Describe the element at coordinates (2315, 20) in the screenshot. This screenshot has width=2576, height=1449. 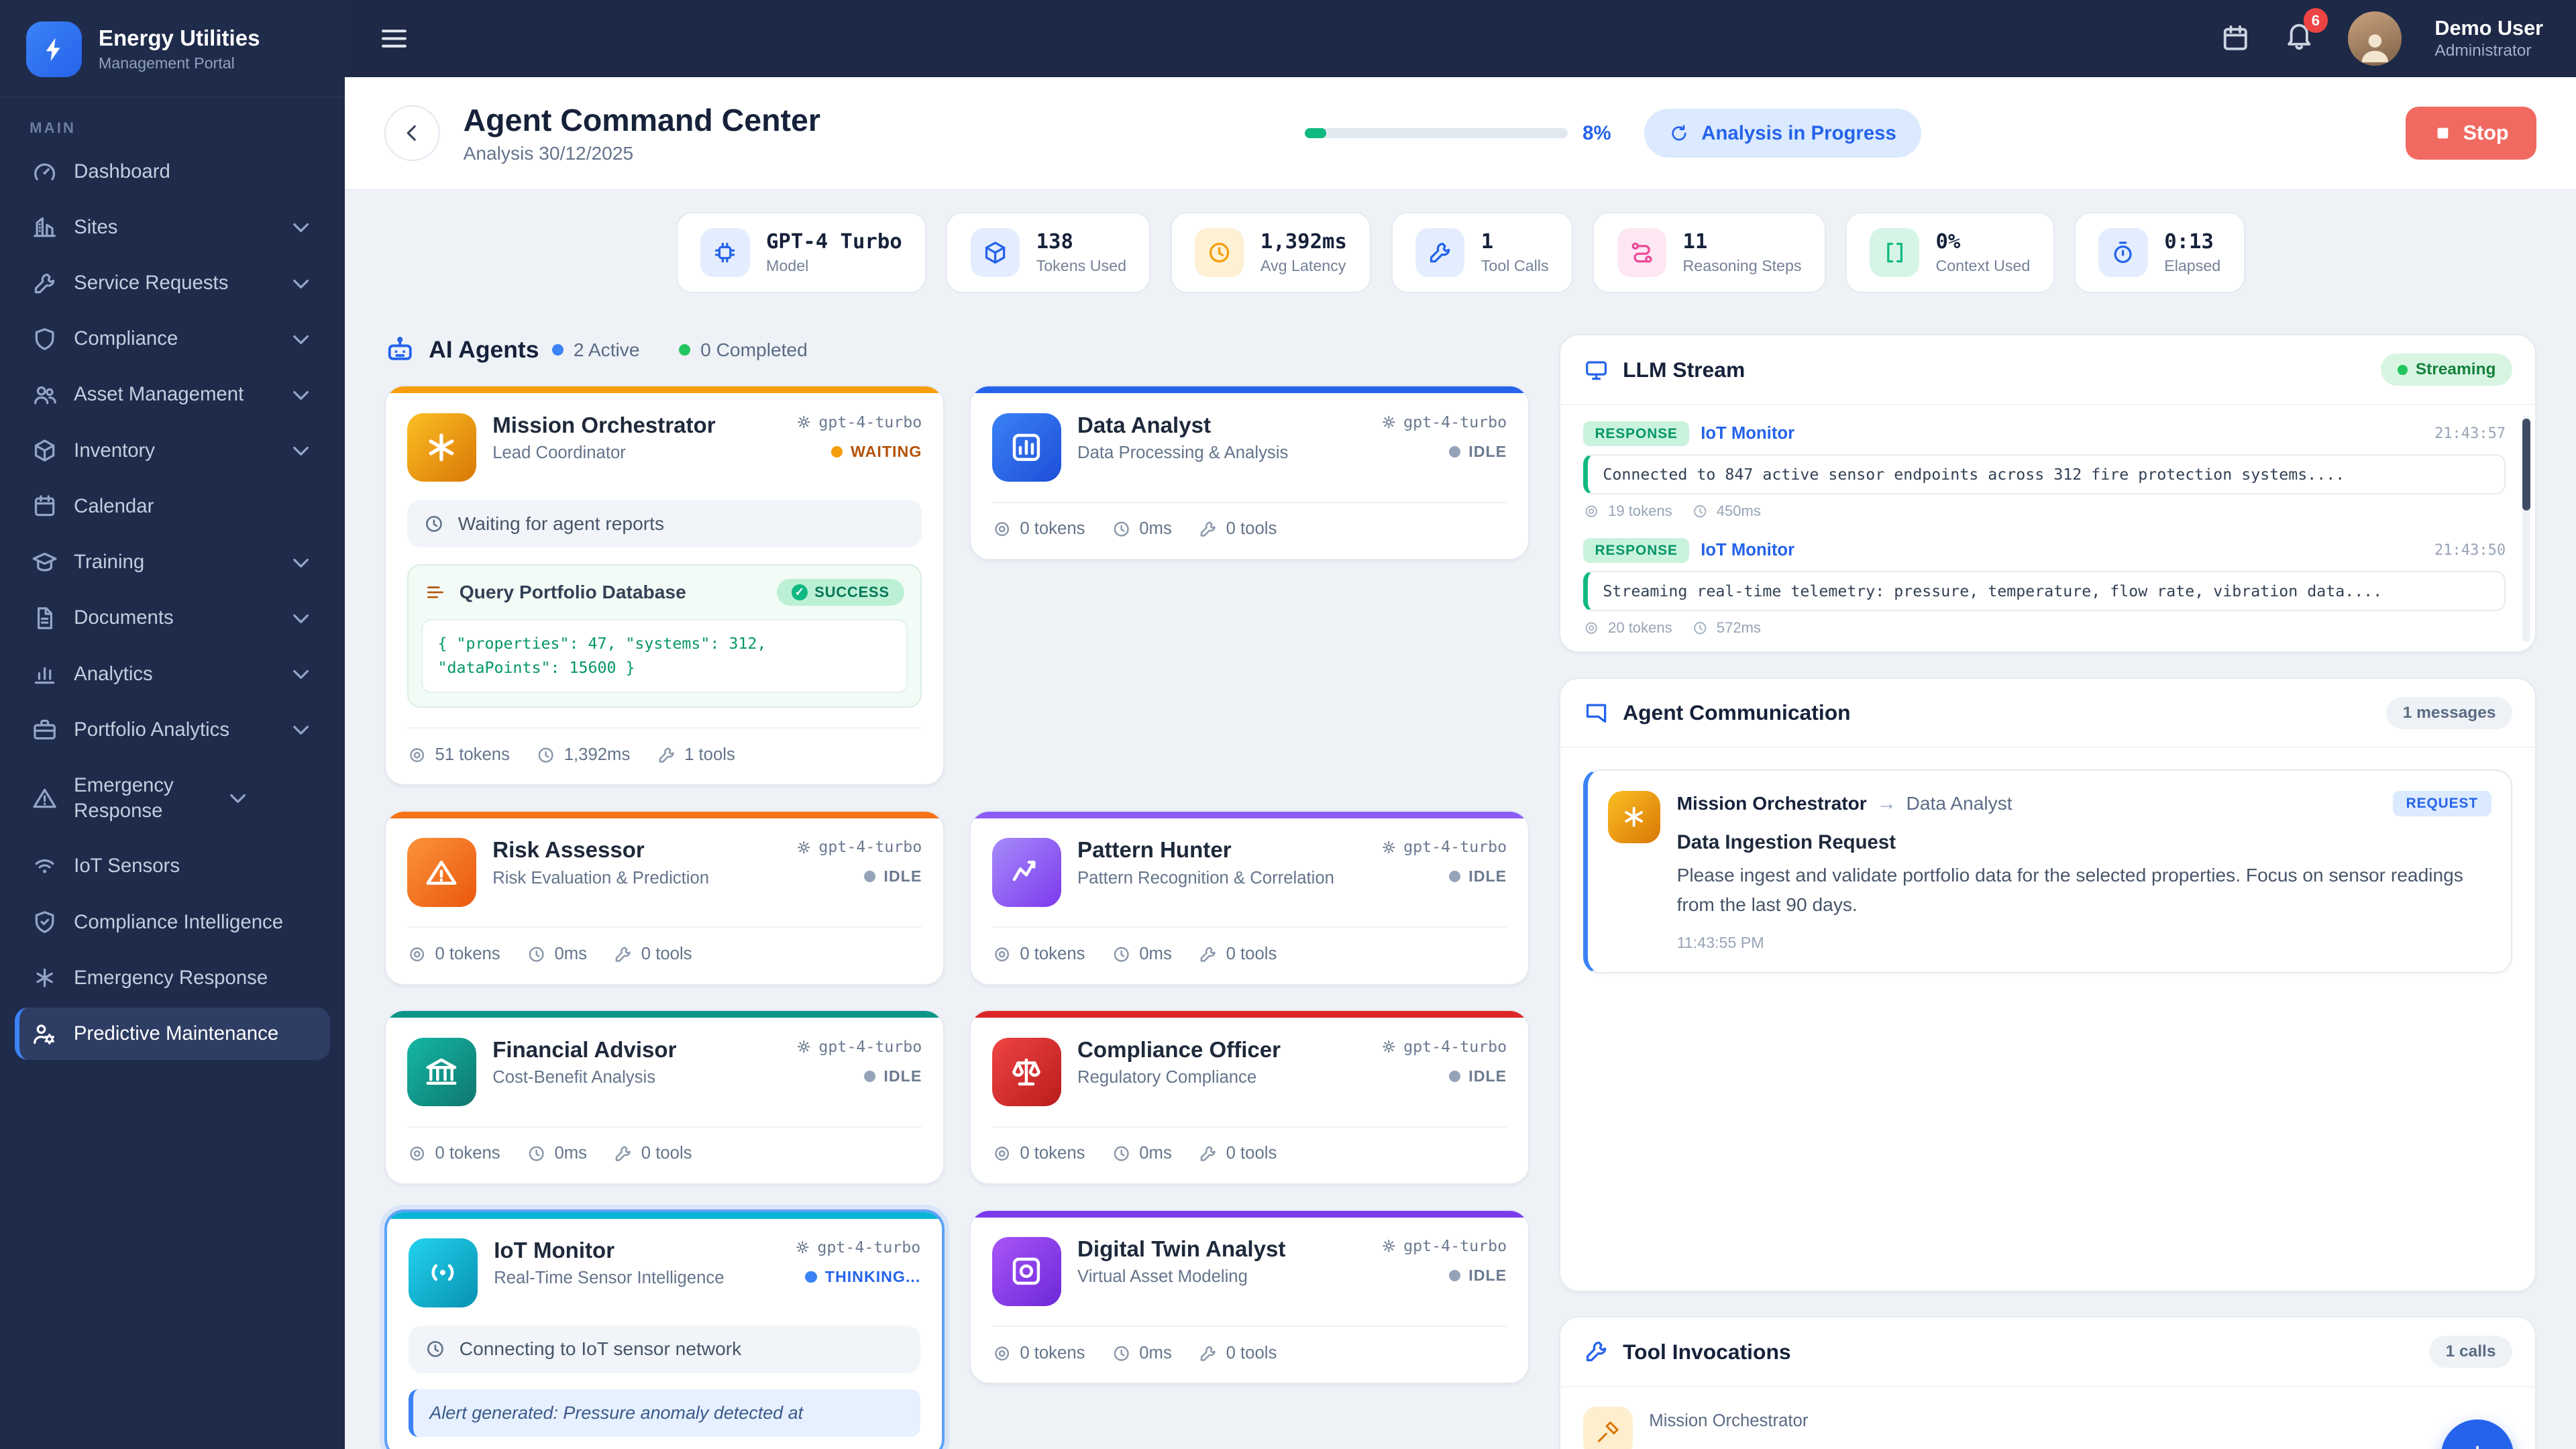
I see `notification-badge: 6` at that location.